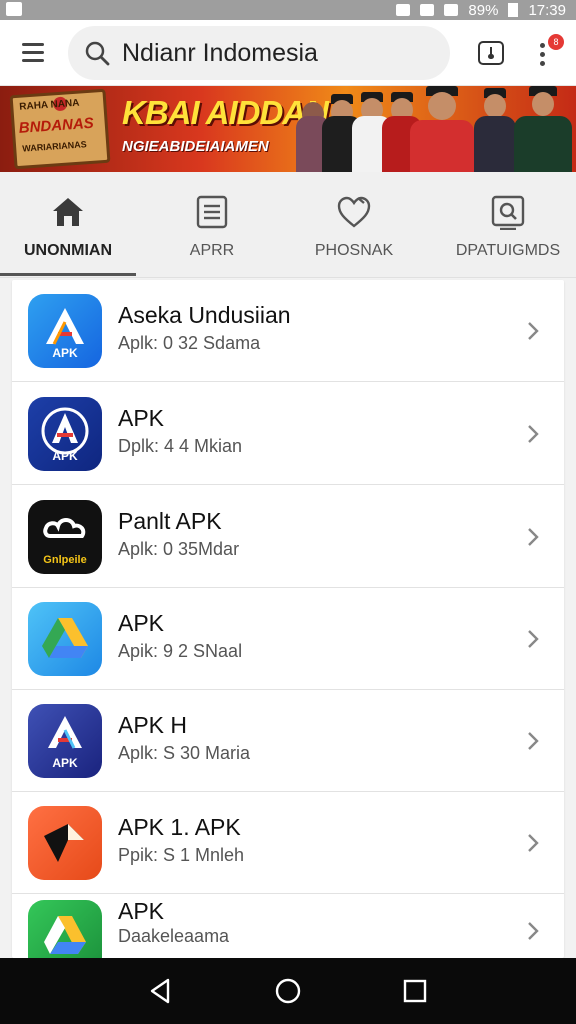 The width and height of the screenshot is (576, 1024). What do you see at coordinates (508, 212) in the screenshot?
I see `search-window-icon` at bounding box center [508, 212].